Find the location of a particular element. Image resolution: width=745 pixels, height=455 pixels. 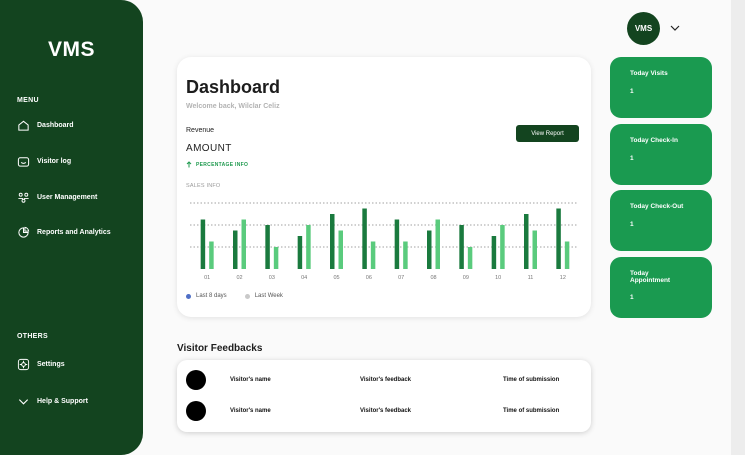

sidebar-item-label: Settings is located at coordinates (51, 364).